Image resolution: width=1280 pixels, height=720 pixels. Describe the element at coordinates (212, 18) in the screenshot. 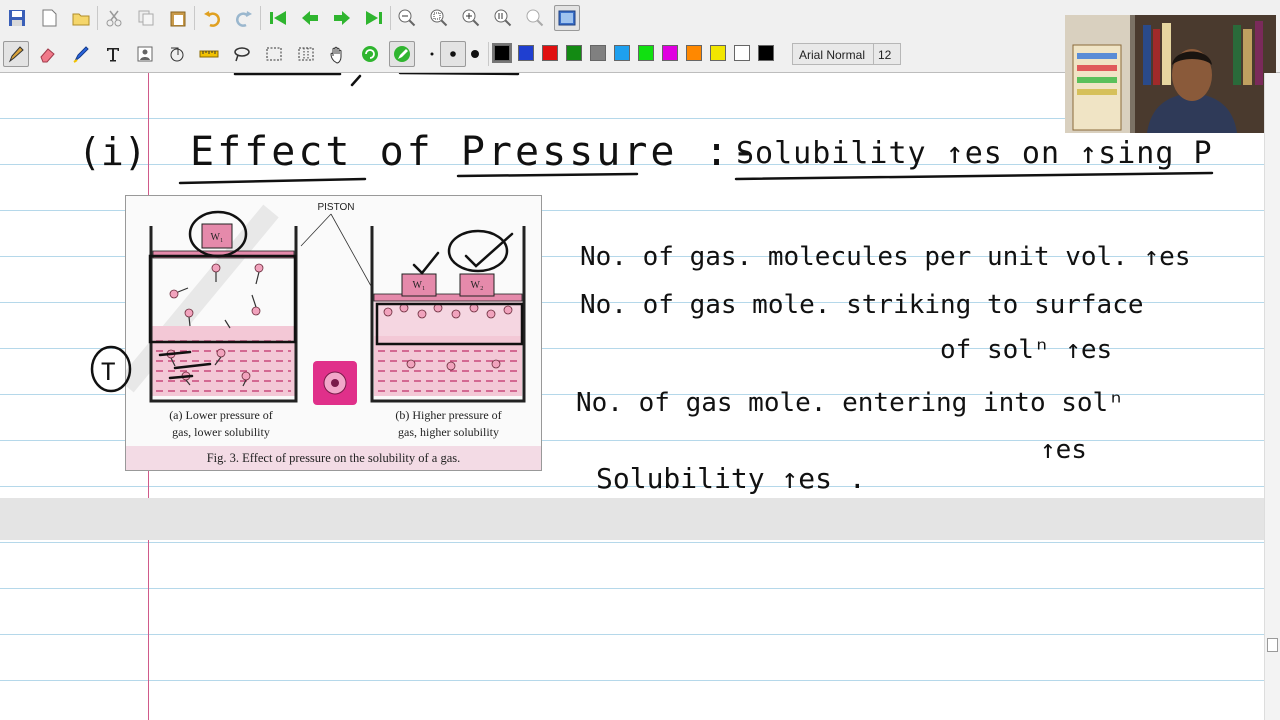

I see `undo-icon` at that location.